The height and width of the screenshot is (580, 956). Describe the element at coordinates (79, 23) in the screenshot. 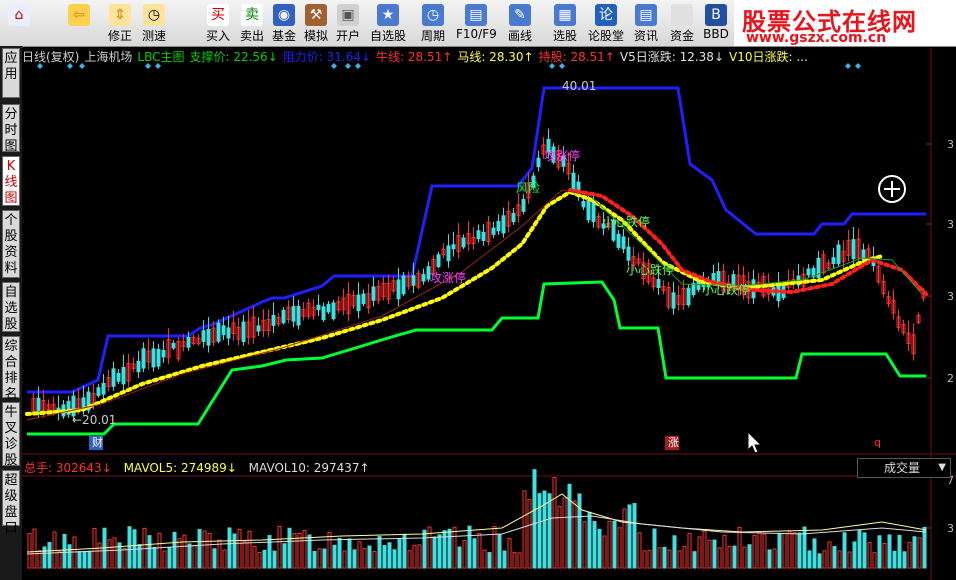

I see `toolbar-button-1: ⇦` at that location.